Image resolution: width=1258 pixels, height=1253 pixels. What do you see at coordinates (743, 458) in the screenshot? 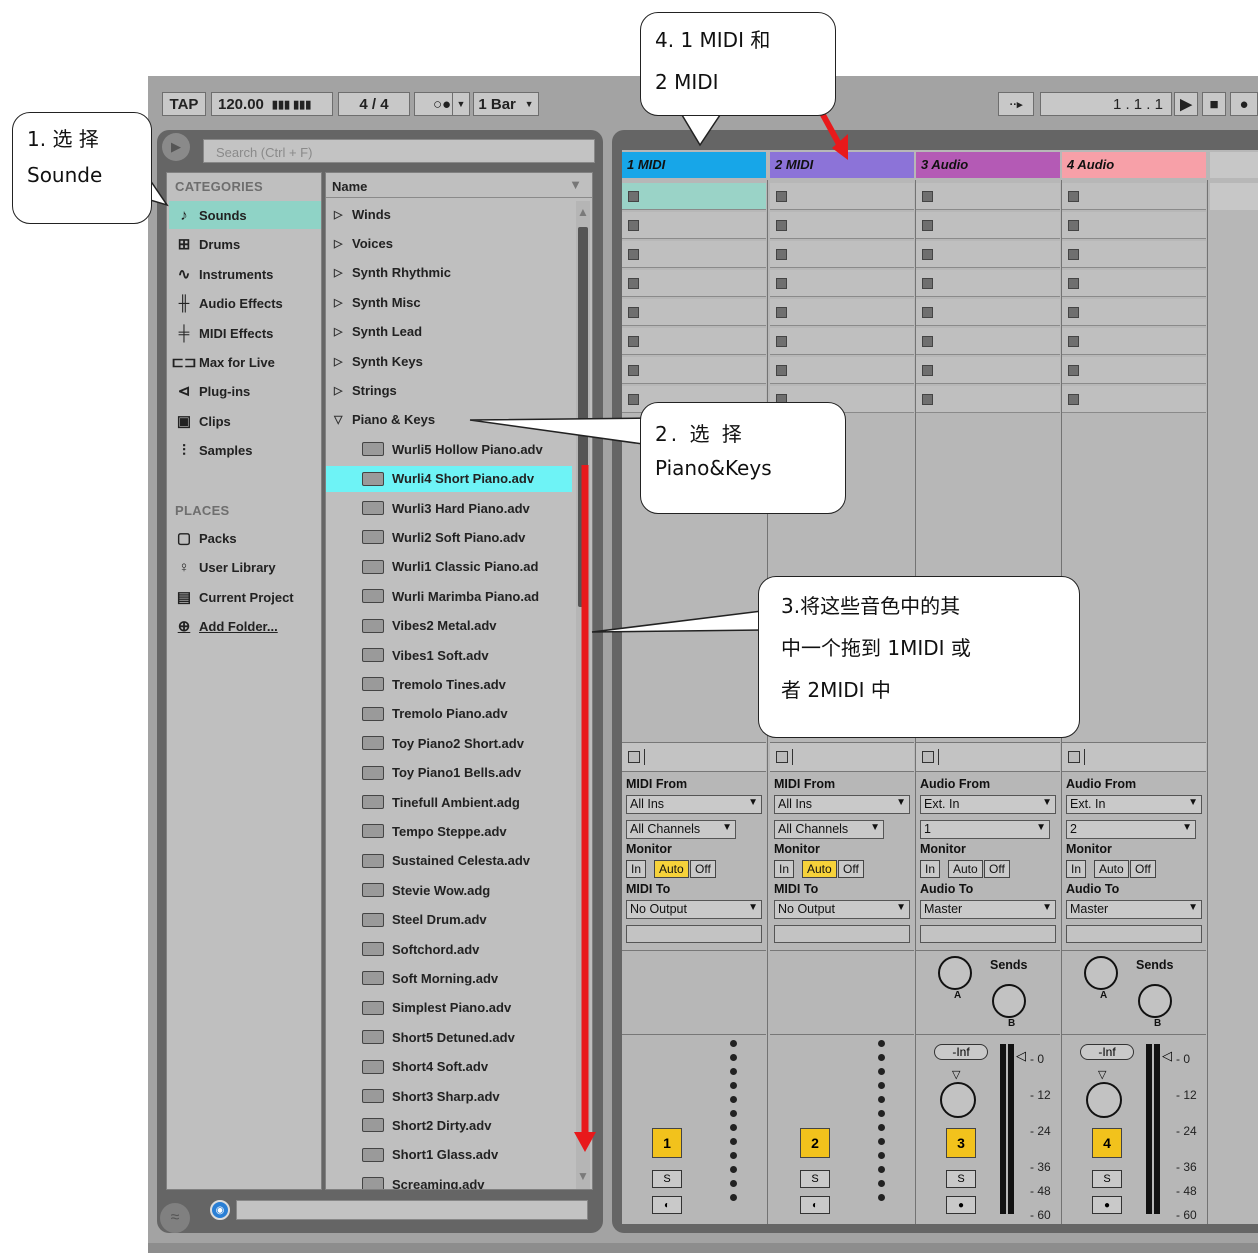
I see `callout-2: 2. 选 择 Piano&Keys` at bounding box center [743, 458].